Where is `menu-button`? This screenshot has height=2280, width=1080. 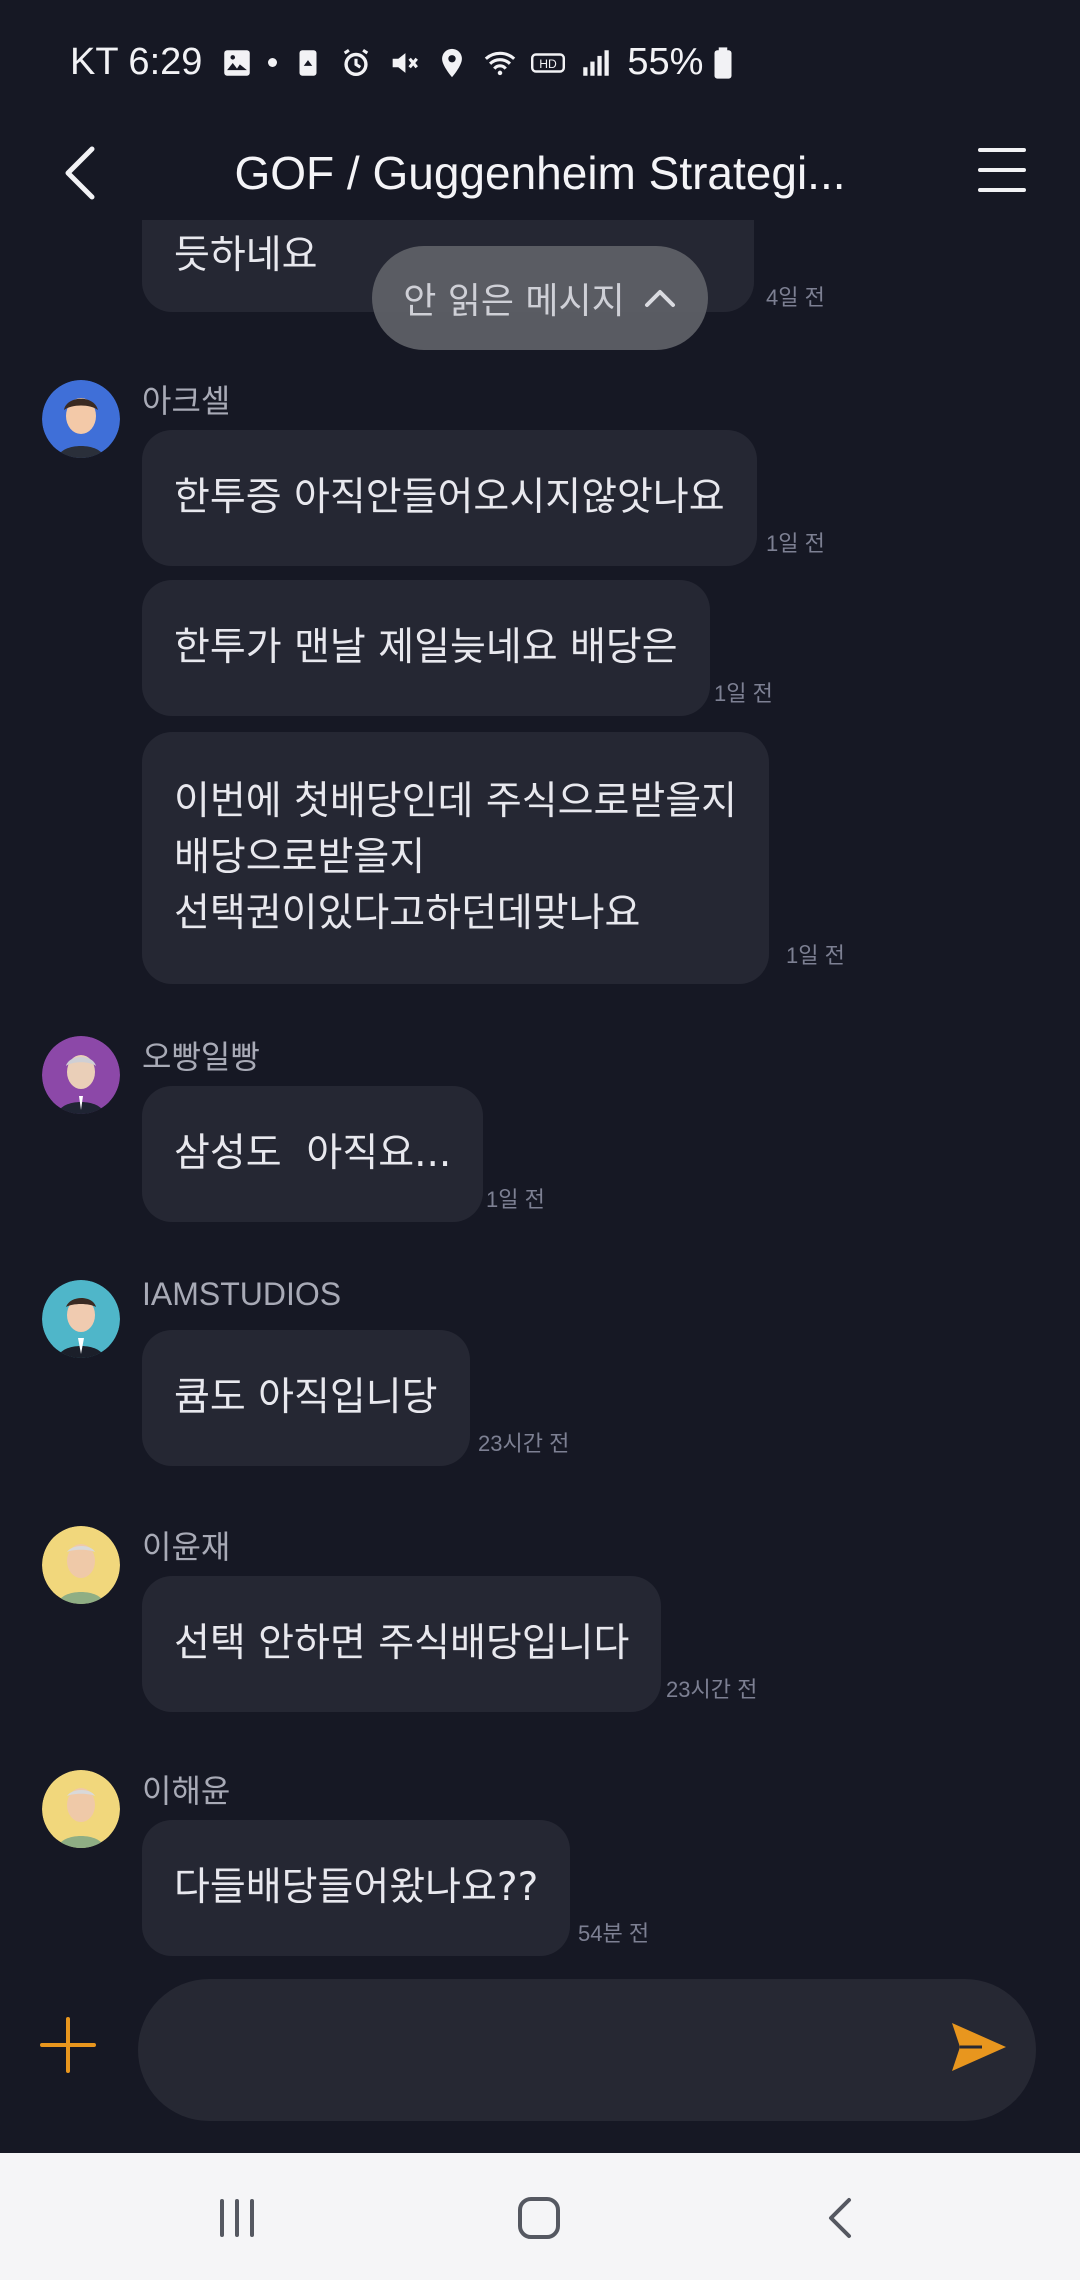
menu-button is located at coordinates (1002, 170).